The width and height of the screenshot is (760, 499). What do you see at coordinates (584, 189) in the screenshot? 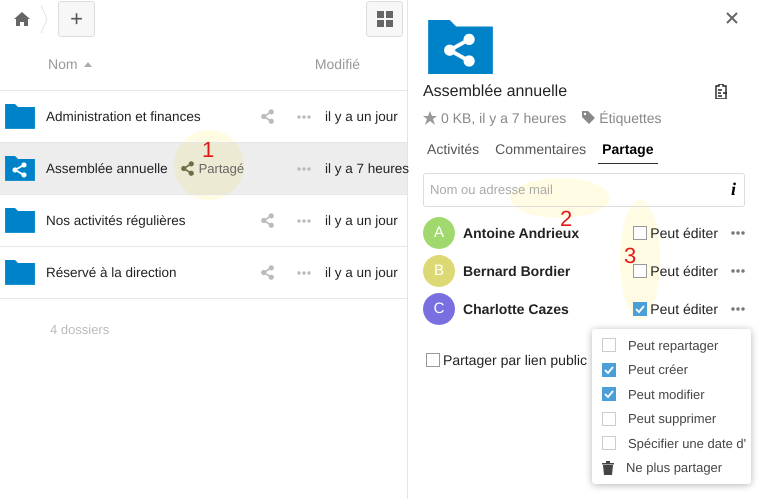
I see `share-search-field: Nom ou adresse mail i` at bounding box center [584, 189].